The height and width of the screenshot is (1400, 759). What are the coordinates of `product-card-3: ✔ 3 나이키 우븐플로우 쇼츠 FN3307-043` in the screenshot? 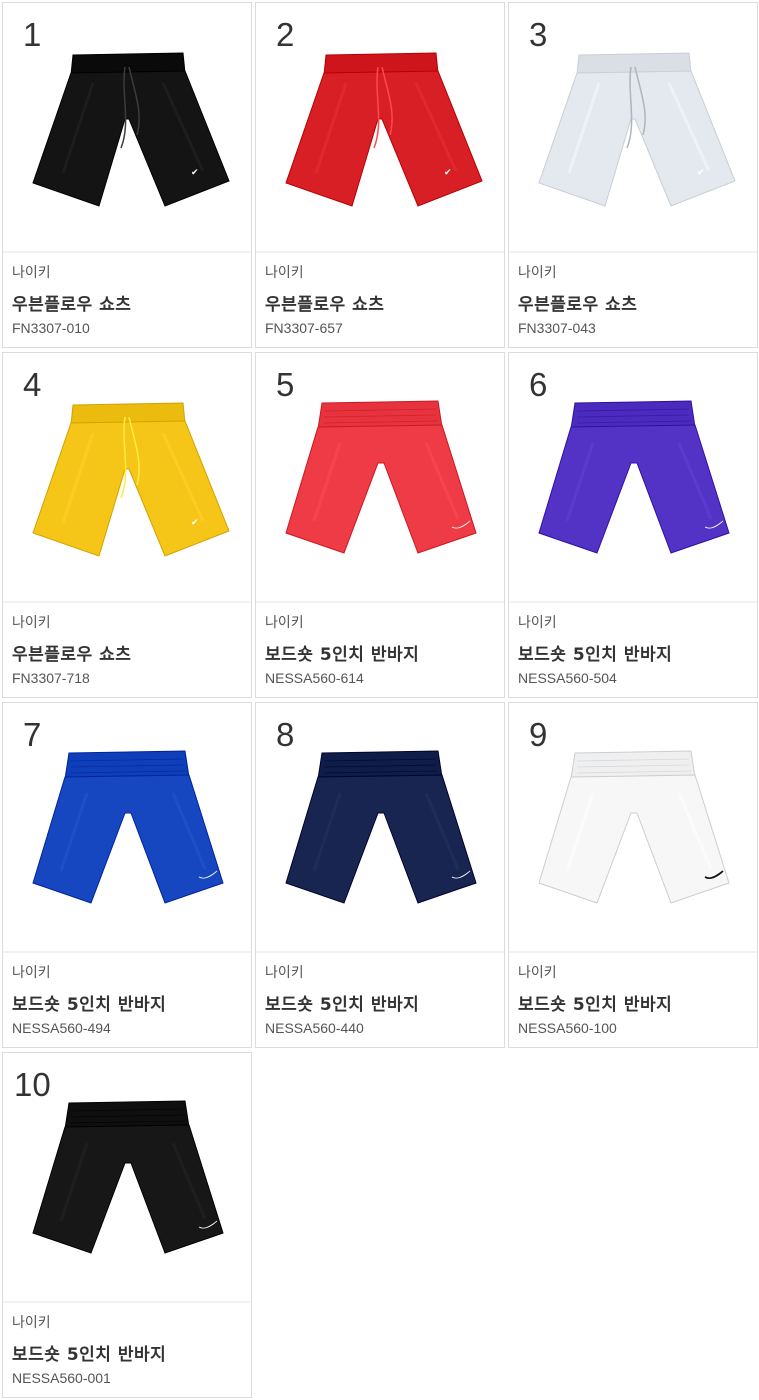 It's located at (633, 175).